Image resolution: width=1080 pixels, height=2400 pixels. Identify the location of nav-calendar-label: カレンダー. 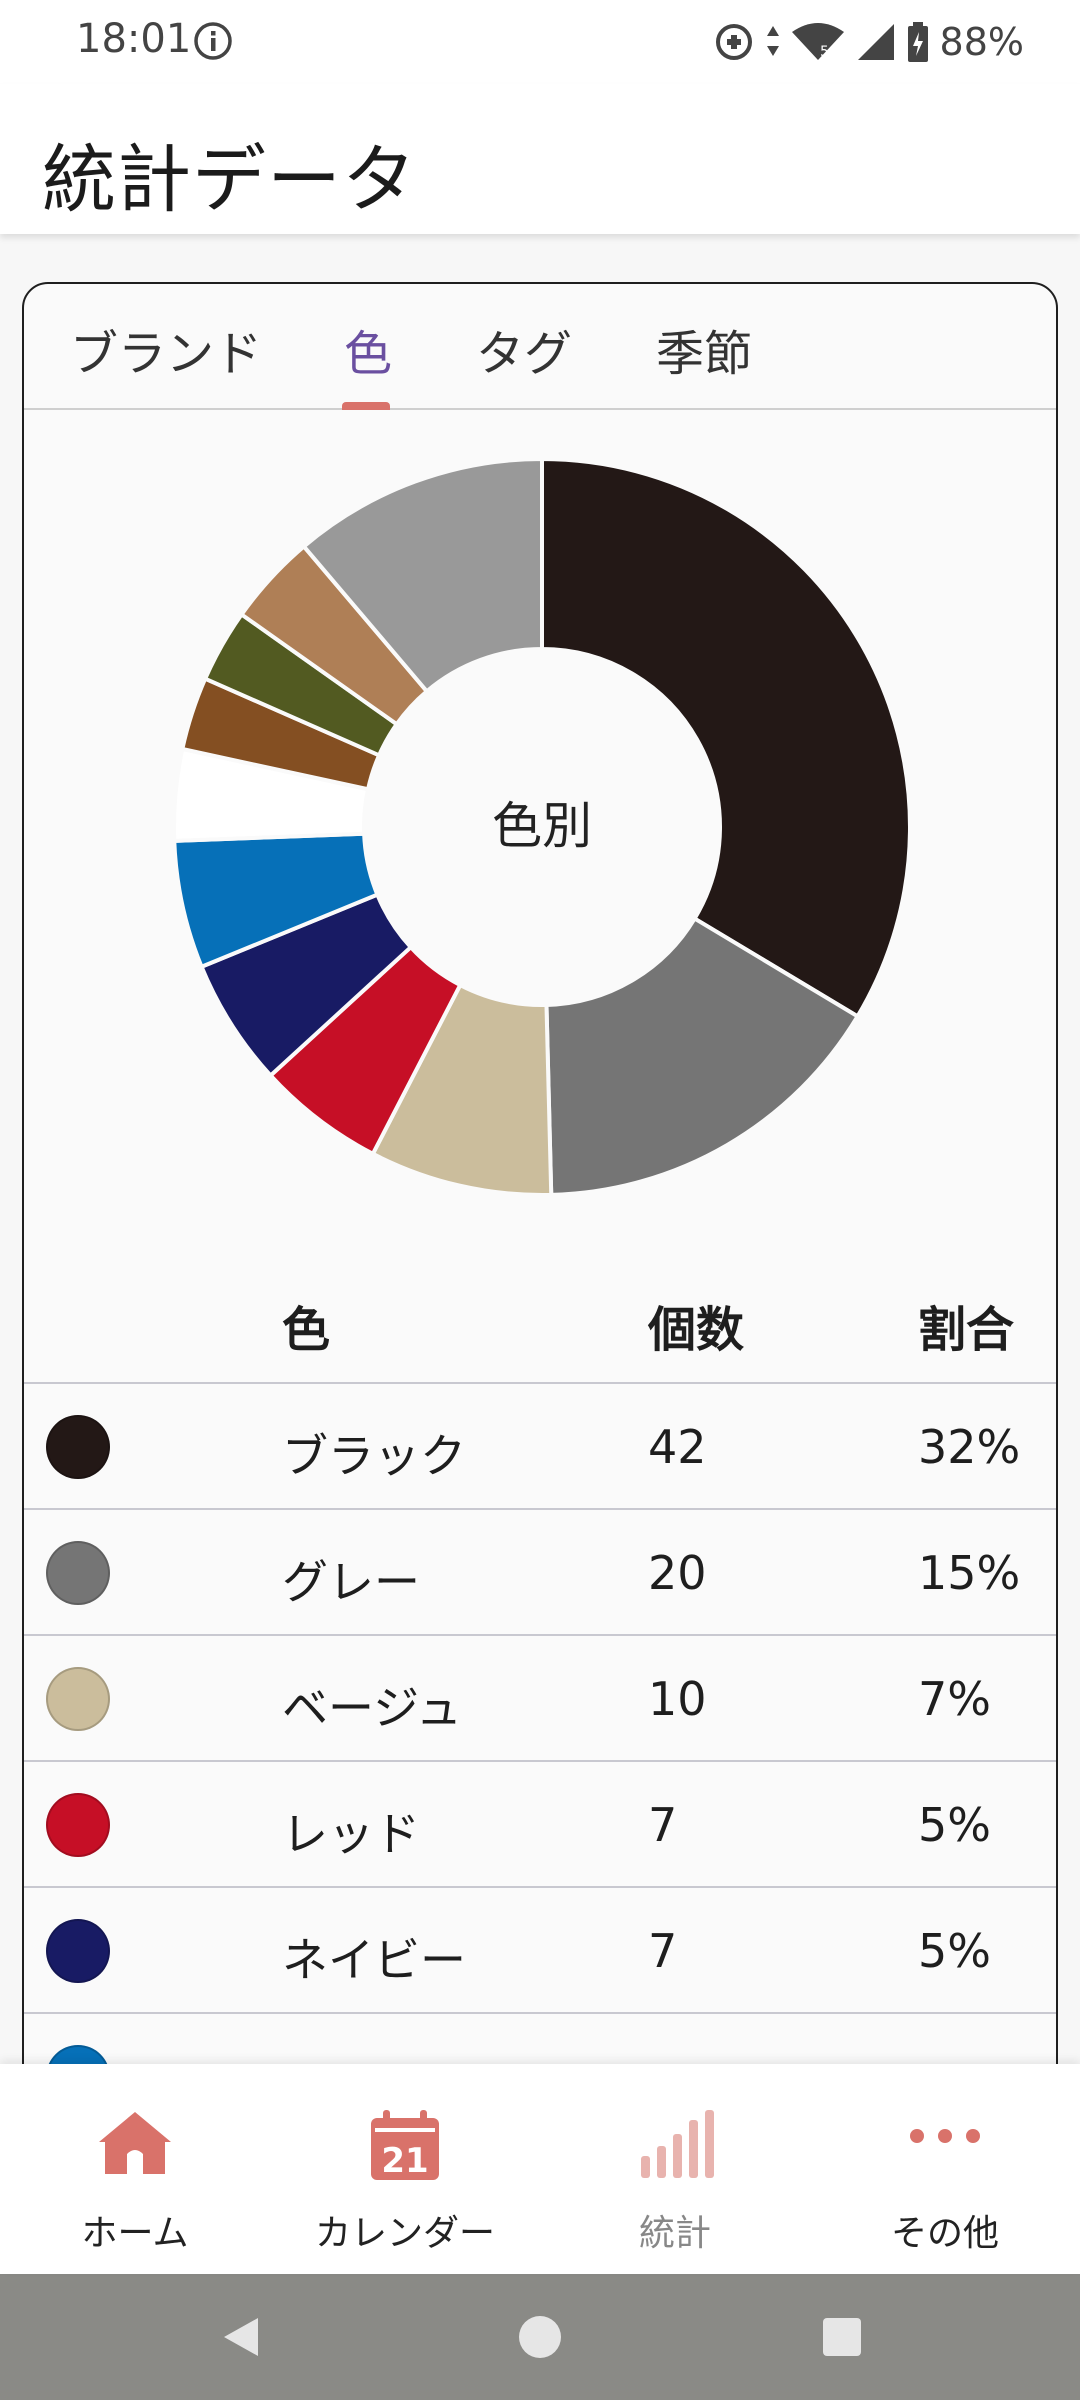
(404, 2233).